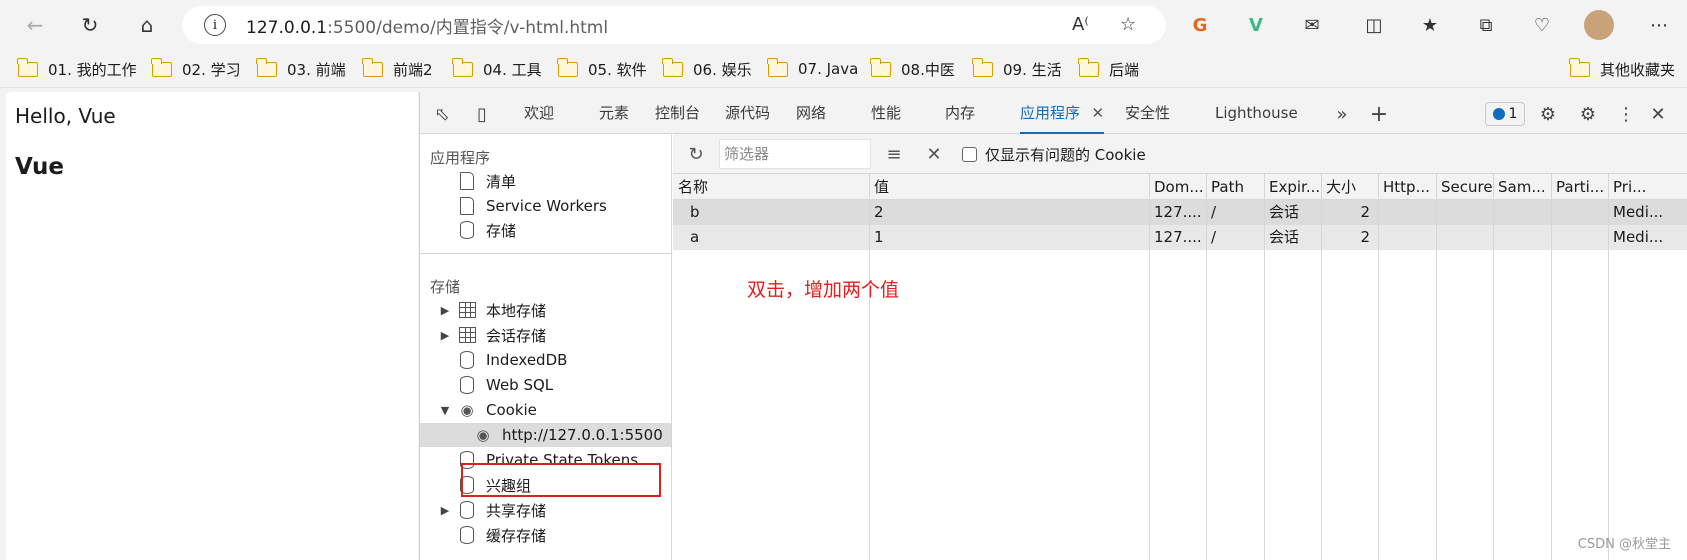 This screenshot has height=560, width=1687. Describe the element at coordinates (886, 113) in the screenshot. I see `tab-performance: 性能` at that location.